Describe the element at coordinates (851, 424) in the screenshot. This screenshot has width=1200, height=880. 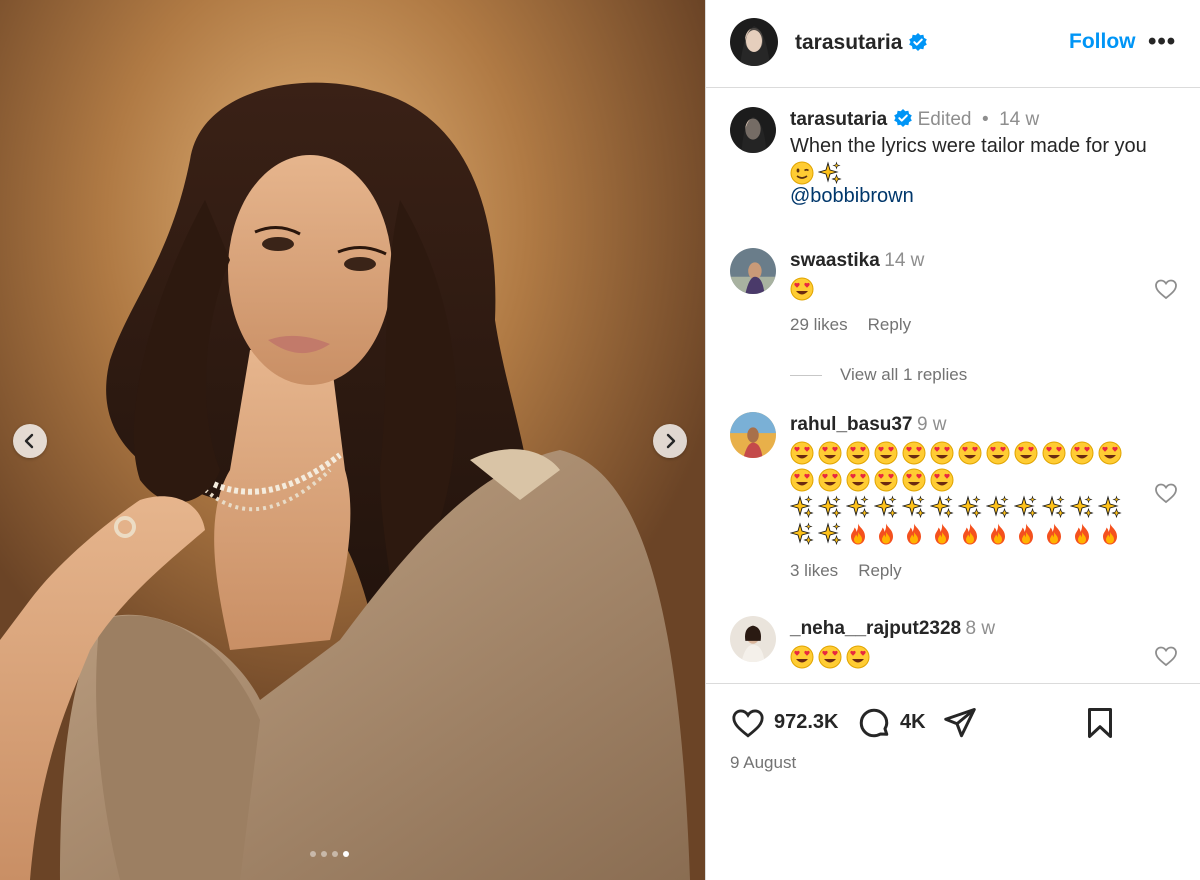
I see `comment-username: rahul_basu37` at that location.